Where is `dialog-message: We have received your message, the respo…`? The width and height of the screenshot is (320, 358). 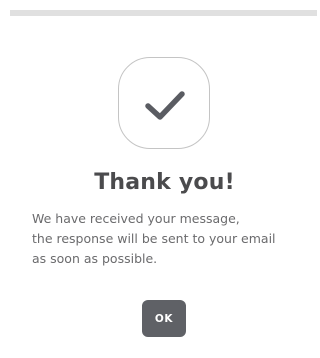 dialog-message: We have received your message, the respo… is located at coordinates (173, 239).